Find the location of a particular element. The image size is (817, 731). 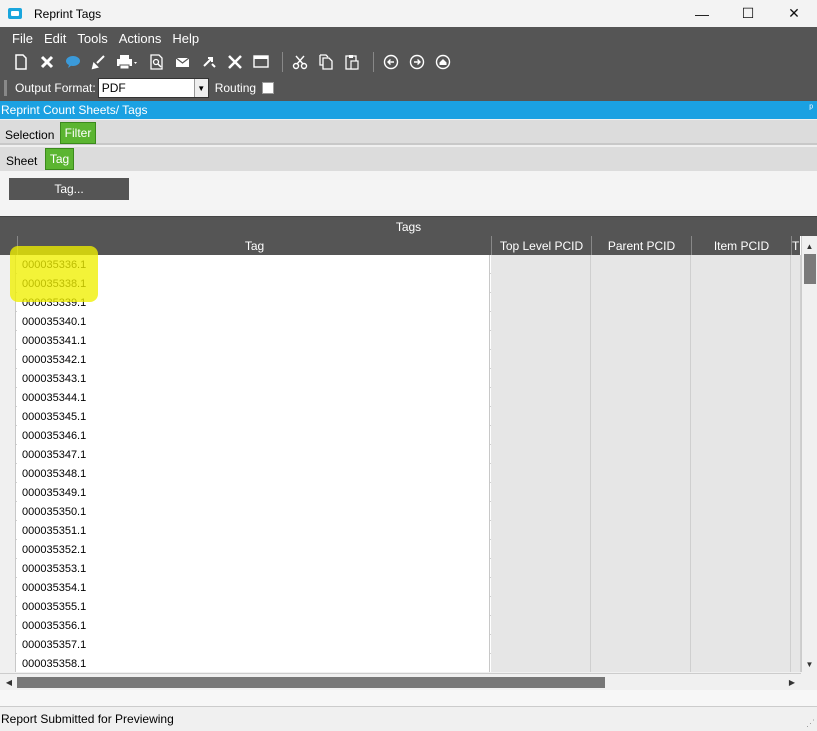

tab-tag: Tag is located at coordinates (59, 159).